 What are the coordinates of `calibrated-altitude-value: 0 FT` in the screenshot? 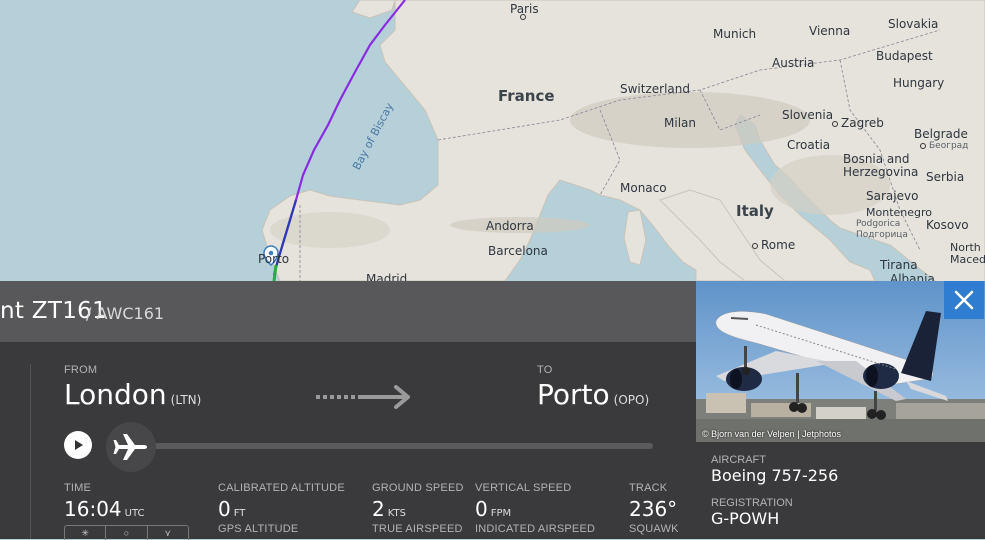 It's located at (232, 509).